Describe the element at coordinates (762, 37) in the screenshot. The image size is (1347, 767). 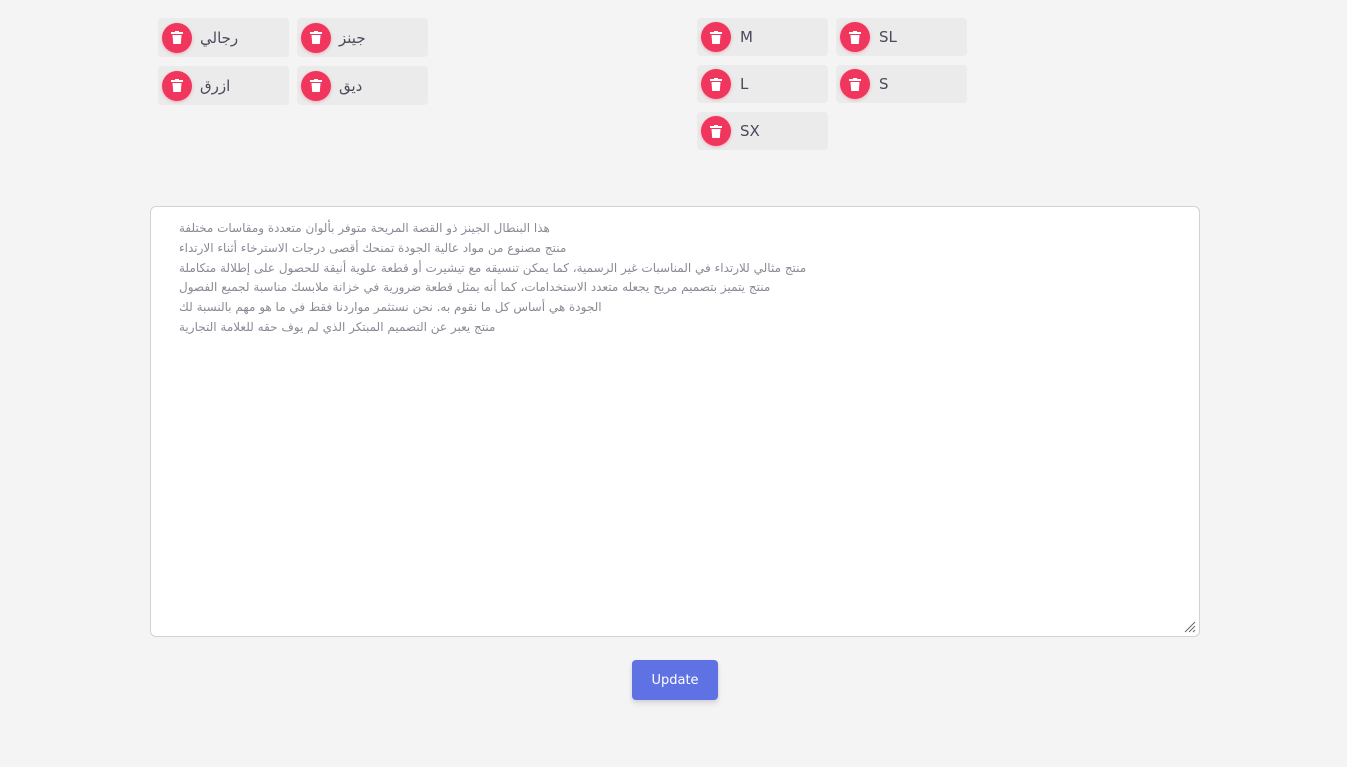
I see `tag-chip: M` at that location.